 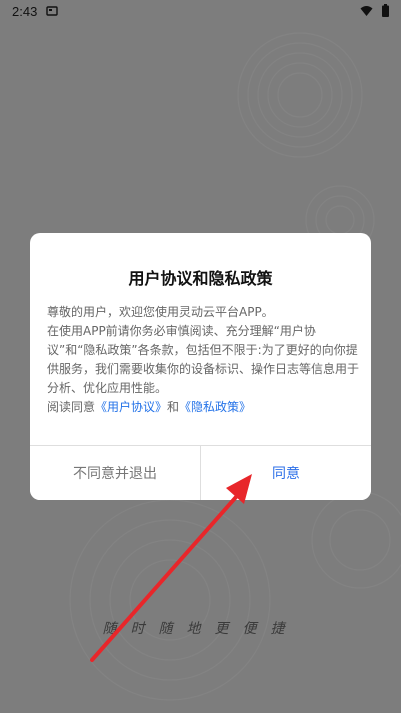 What do you see at coordinates (131, 407) in the screenshot?
I see `user-agreement-link: 《用户协议》` at bounding box center [131, 407].